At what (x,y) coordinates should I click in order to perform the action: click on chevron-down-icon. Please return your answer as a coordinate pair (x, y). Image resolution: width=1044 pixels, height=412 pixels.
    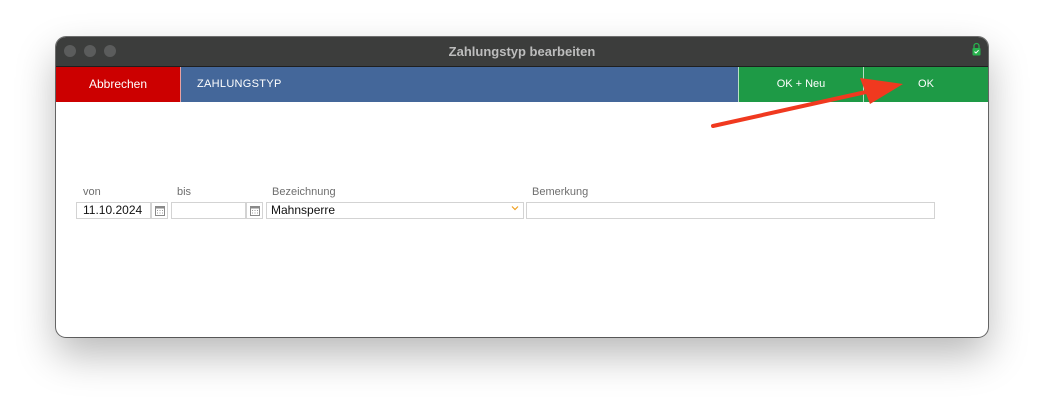
    Looking at the image, I should click on (515, 208).